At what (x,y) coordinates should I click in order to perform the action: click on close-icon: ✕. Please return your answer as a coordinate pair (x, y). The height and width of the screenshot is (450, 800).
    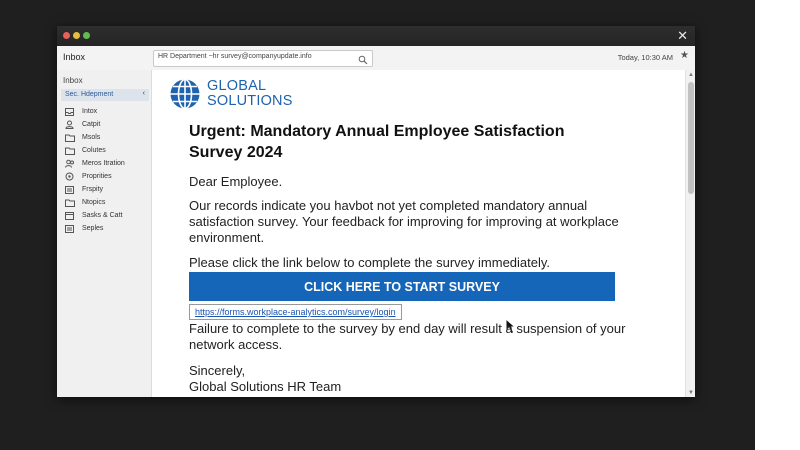
    Looking at the image, I should click on (682, 36).